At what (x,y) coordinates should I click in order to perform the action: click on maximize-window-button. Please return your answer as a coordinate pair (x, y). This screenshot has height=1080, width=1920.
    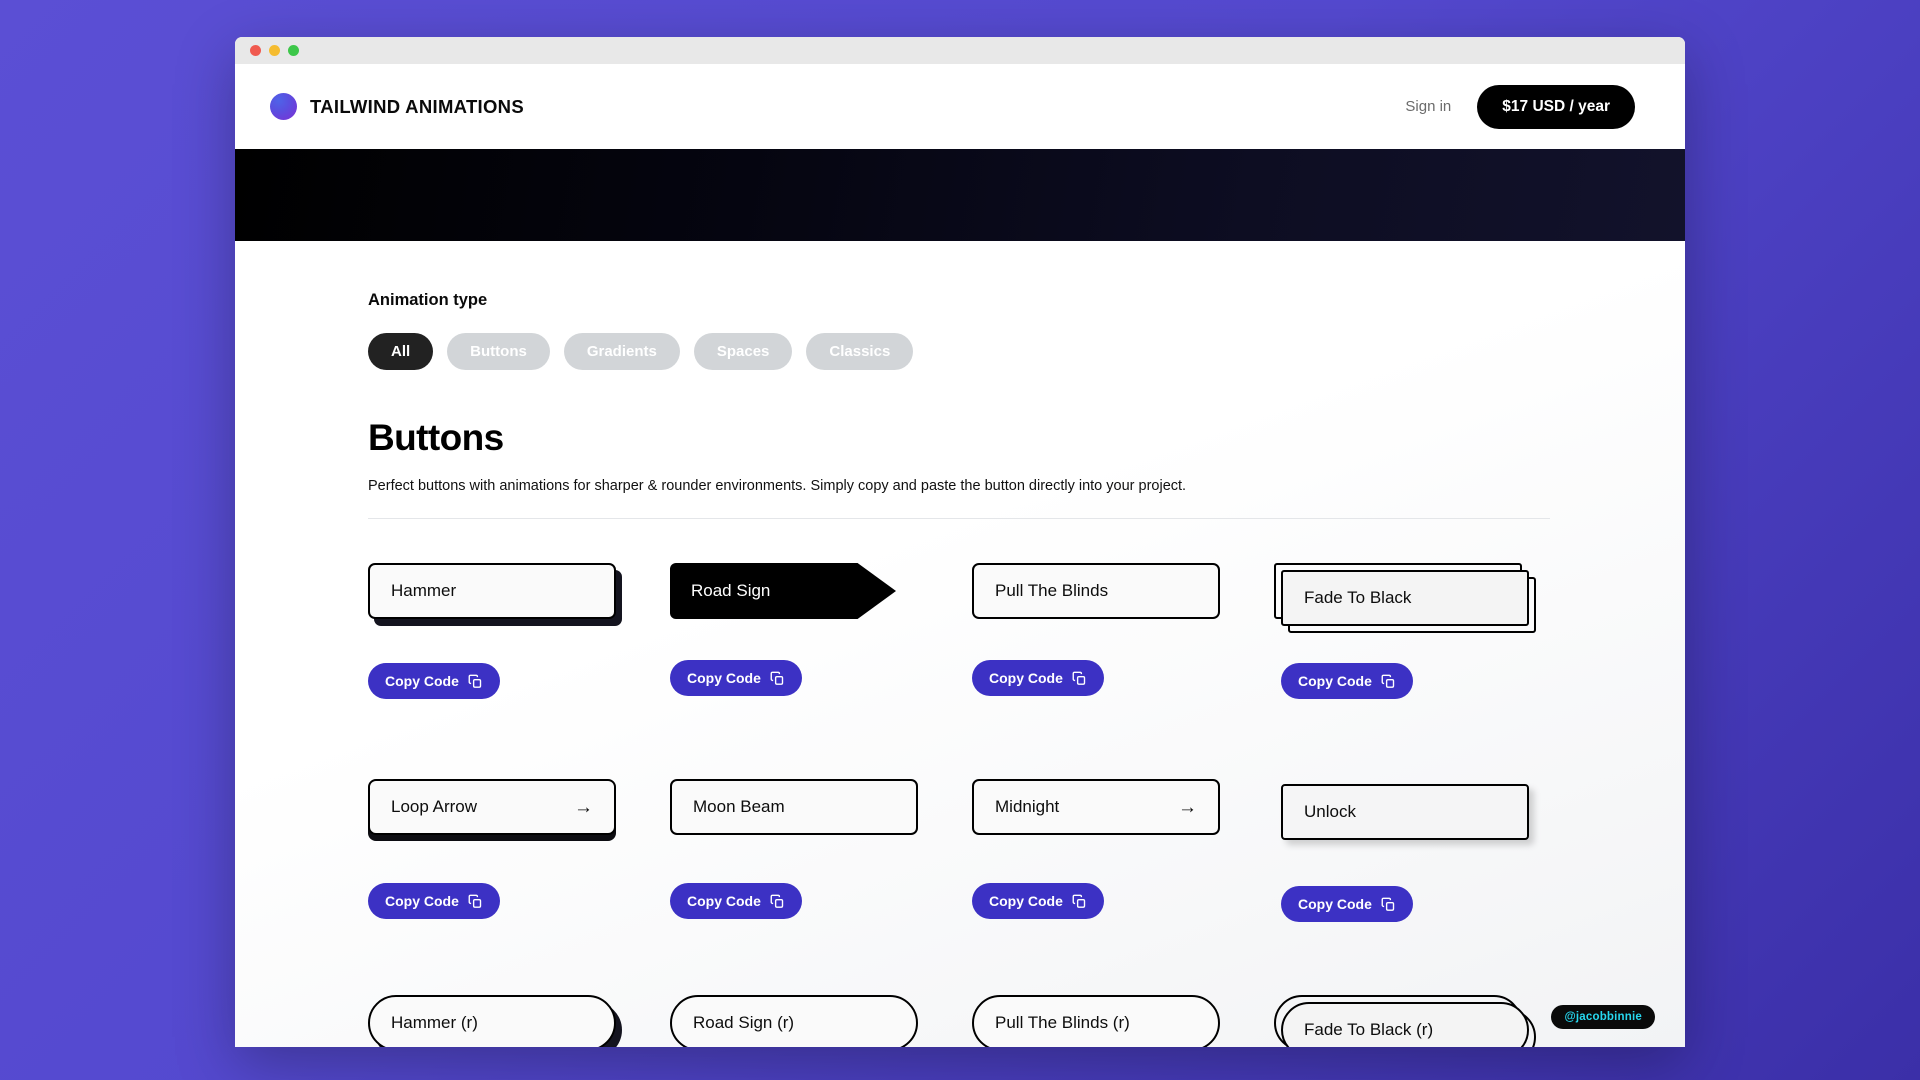
    Looking at the image, I should click on (293, 50).